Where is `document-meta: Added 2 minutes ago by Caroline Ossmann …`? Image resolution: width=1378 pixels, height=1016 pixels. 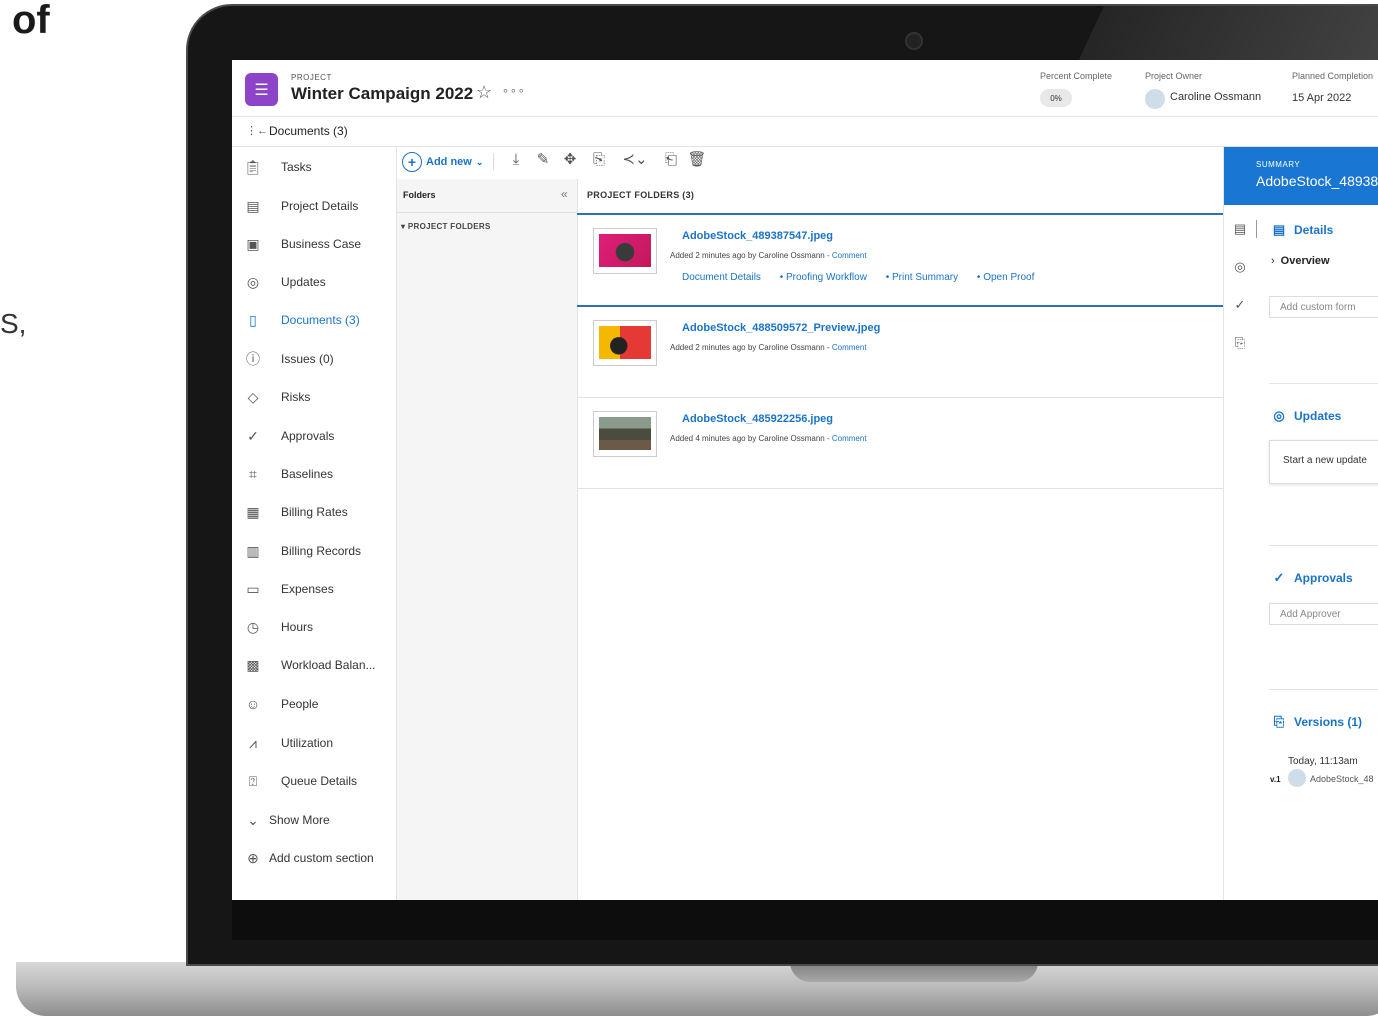
document-meta: Added 2 minutes ago by Caroline Ossmann … is located at coordinates (768, 255).